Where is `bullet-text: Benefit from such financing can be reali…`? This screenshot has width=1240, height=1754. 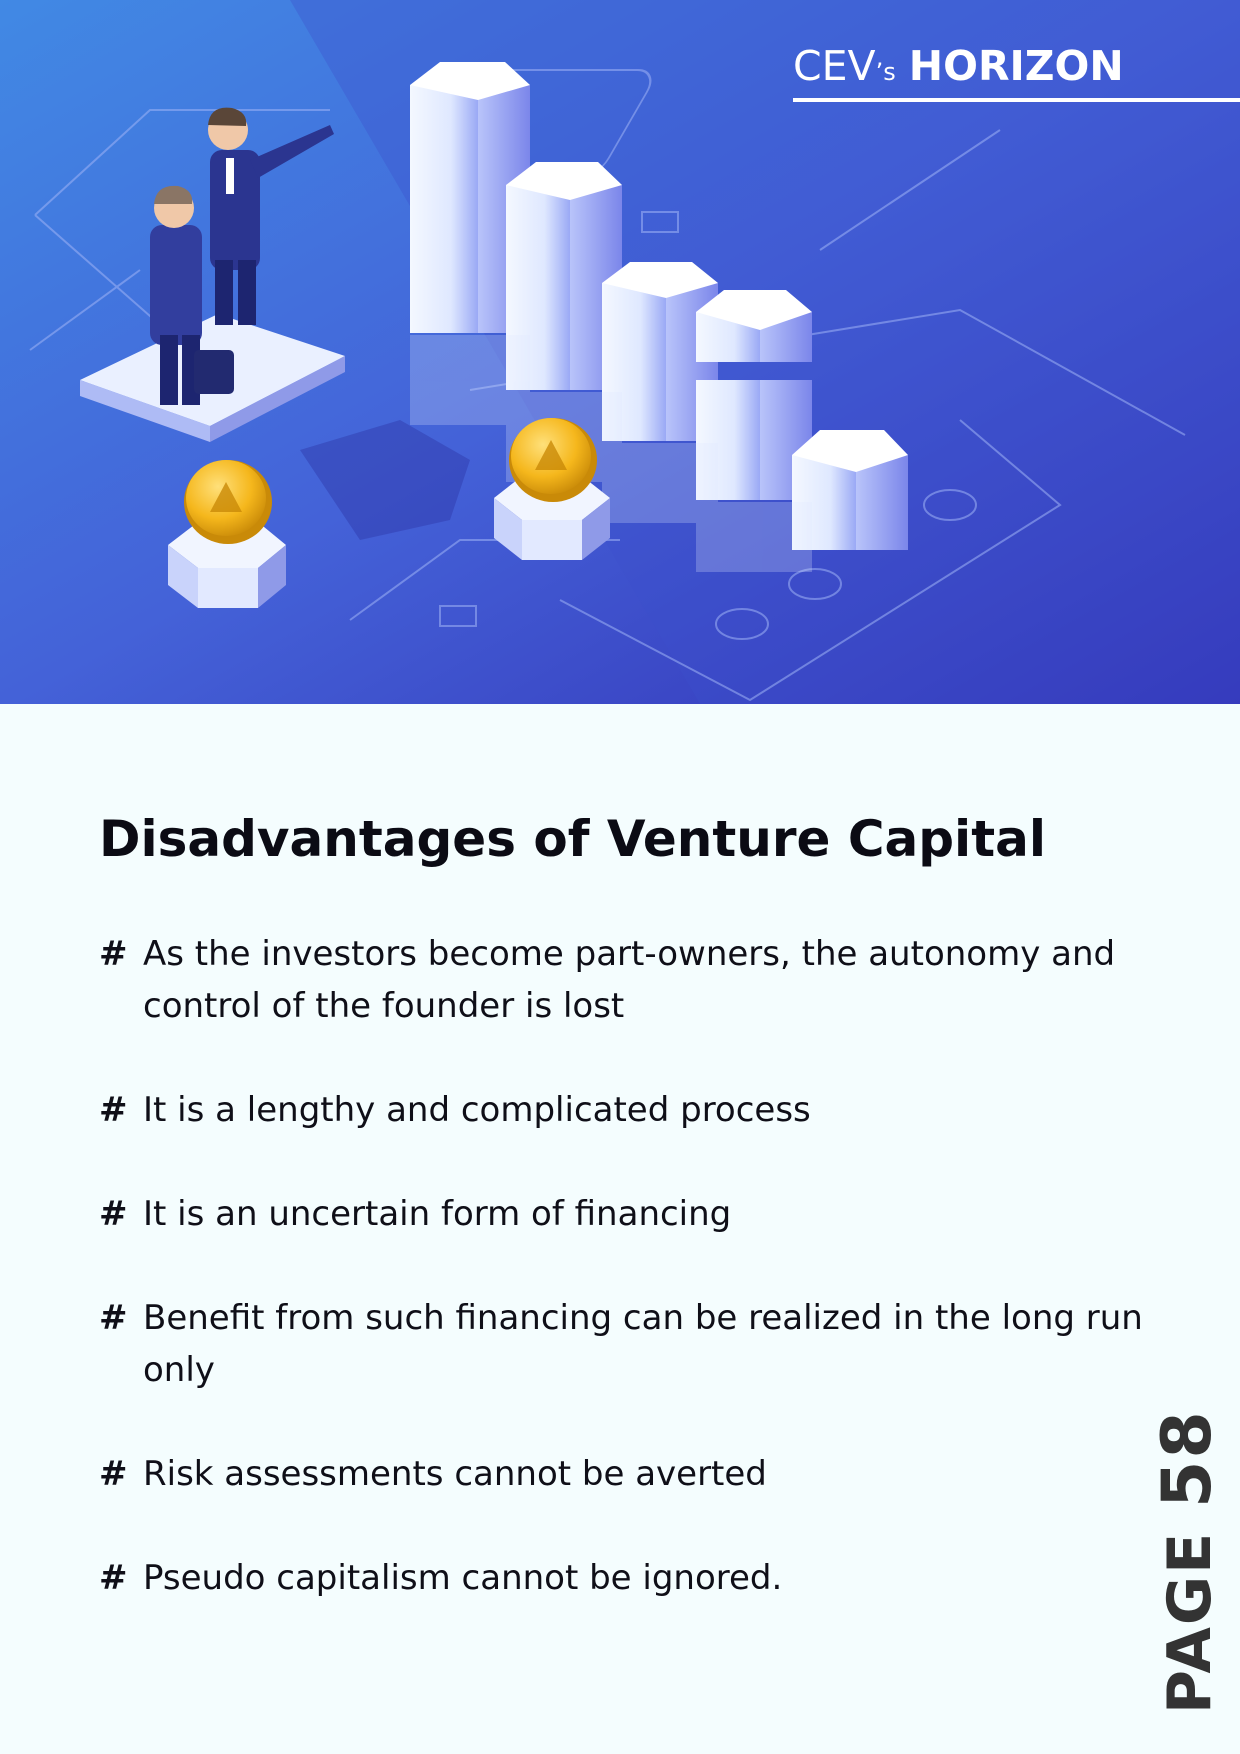 bullet-text: Benefit from such financing can be reali… is located at coordinates (643, 1344).